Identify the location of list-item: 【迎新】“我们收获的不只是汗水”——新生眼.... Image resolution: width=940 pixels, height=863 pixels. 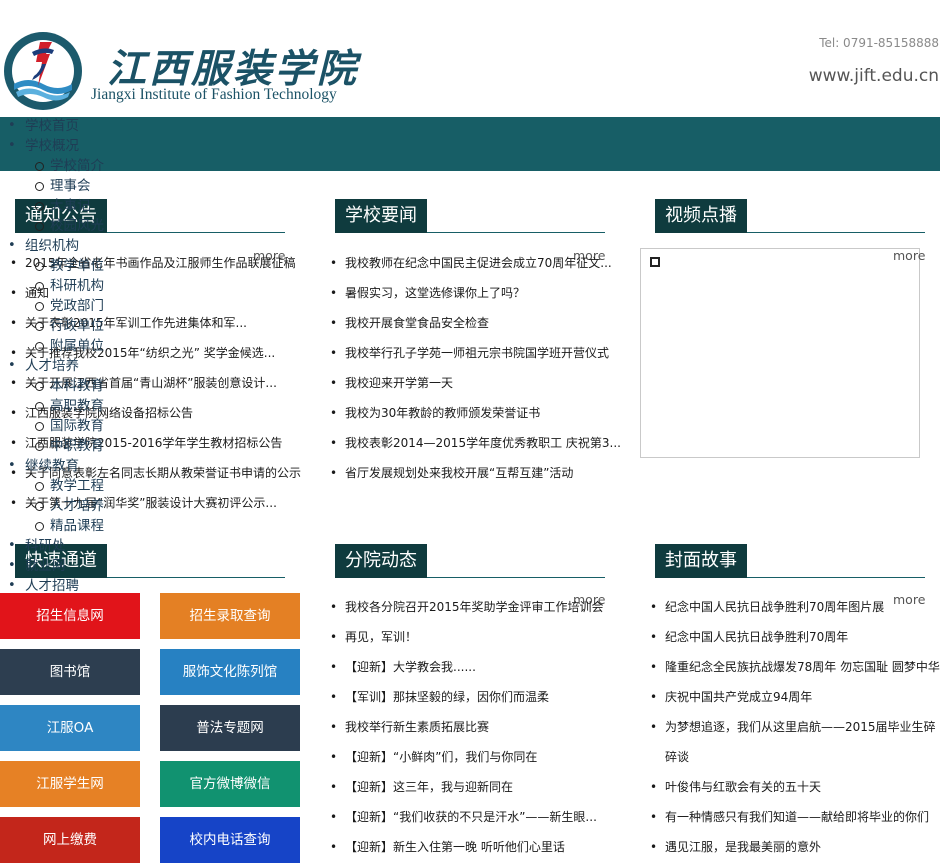
(475, 817).